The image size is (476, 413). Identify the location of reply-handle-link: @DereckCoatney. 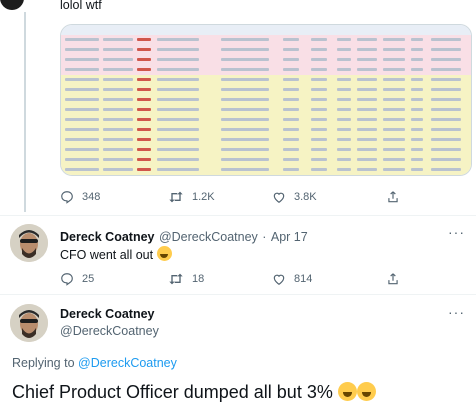
(127, 363).